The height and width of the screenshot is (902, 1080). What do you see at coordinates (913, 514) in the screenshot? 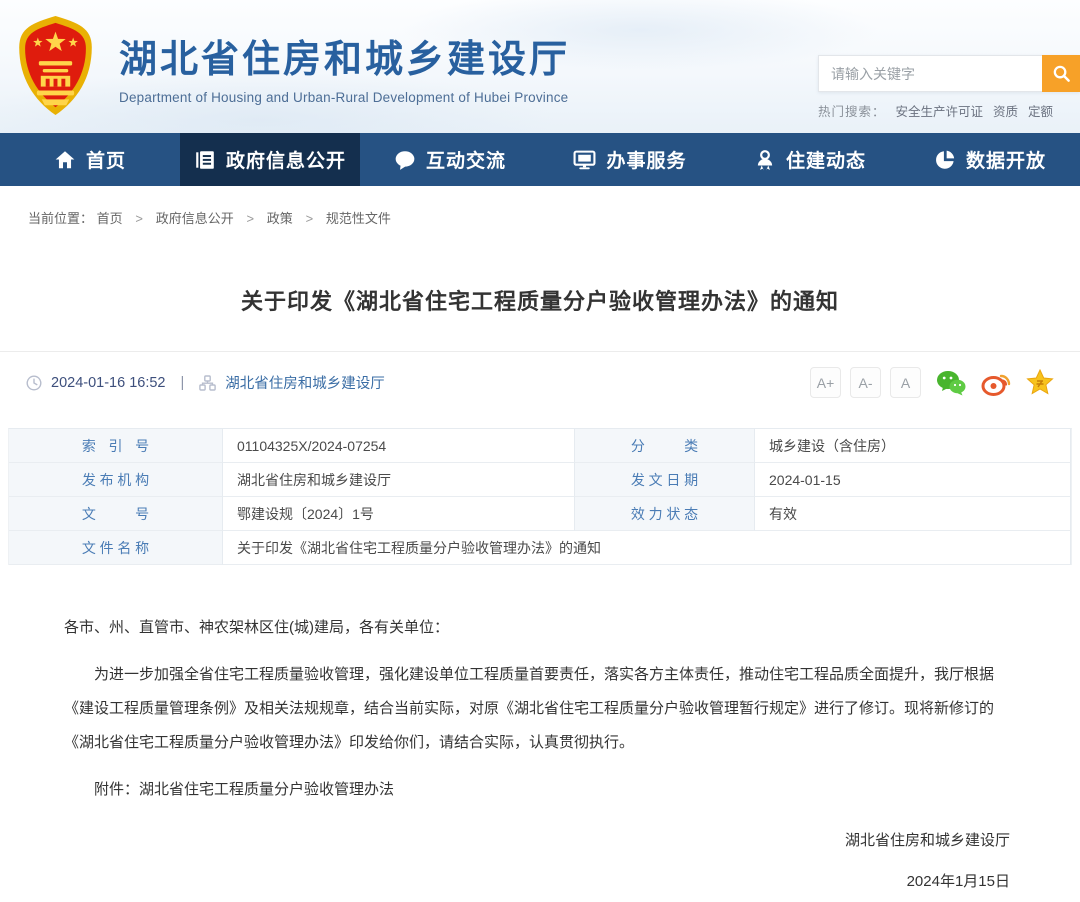
I see `meta-value-validity: 有效` at bounding box center [913, 514].